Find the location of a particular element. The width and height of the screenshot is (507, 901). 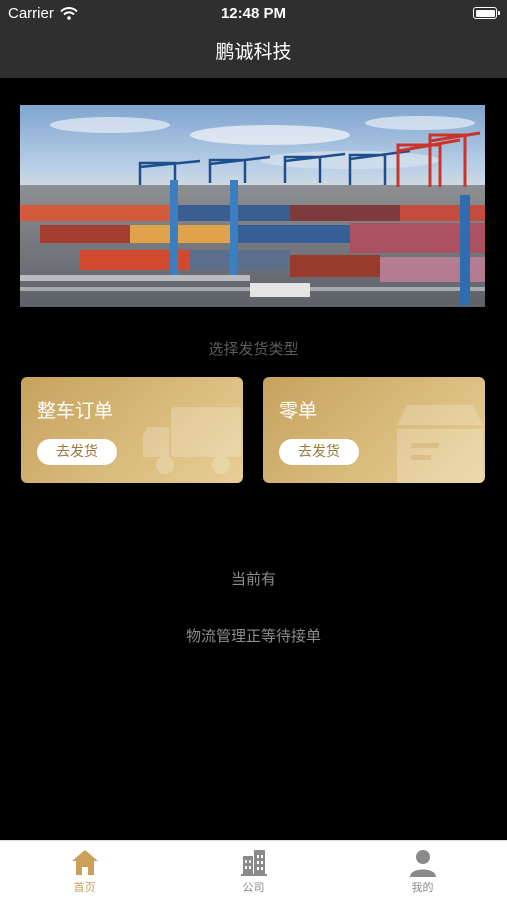

building-icon is located at coordinates (253, 863).